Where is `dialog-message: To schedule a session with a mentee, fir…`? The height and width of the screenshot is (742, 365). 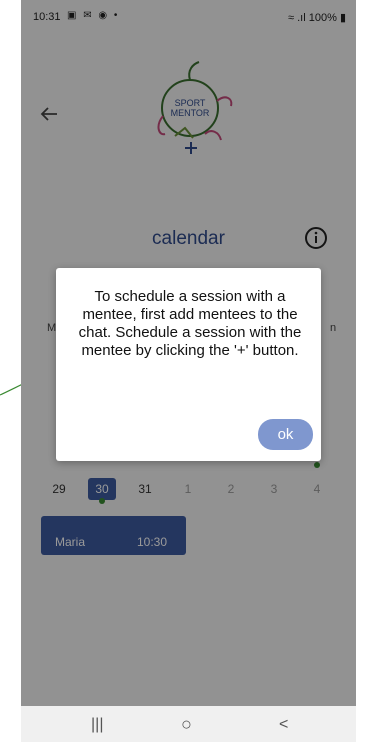 dialog-message: To schedule a session with a mentee, fir… is located at coordinates (190, 323).